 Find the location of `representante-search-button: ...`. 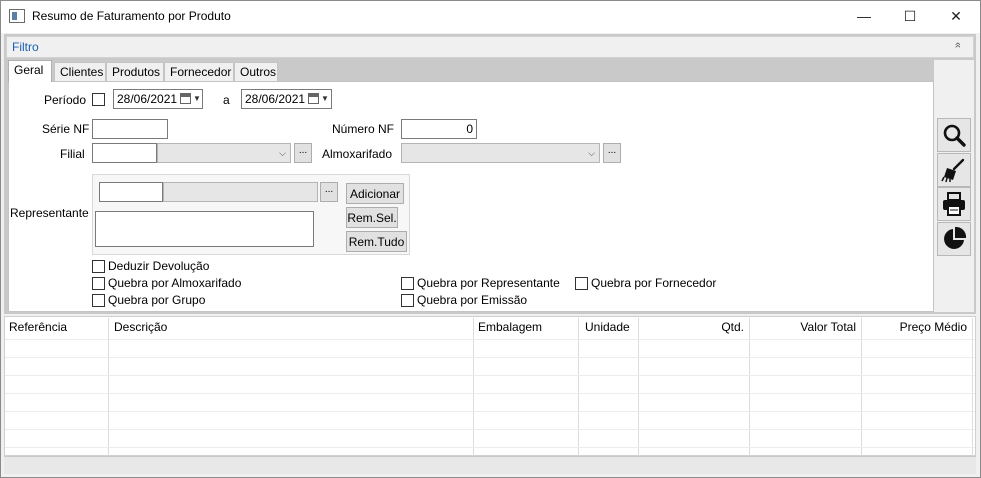

representante-search-button: ... is located at coordinates (329, 192).